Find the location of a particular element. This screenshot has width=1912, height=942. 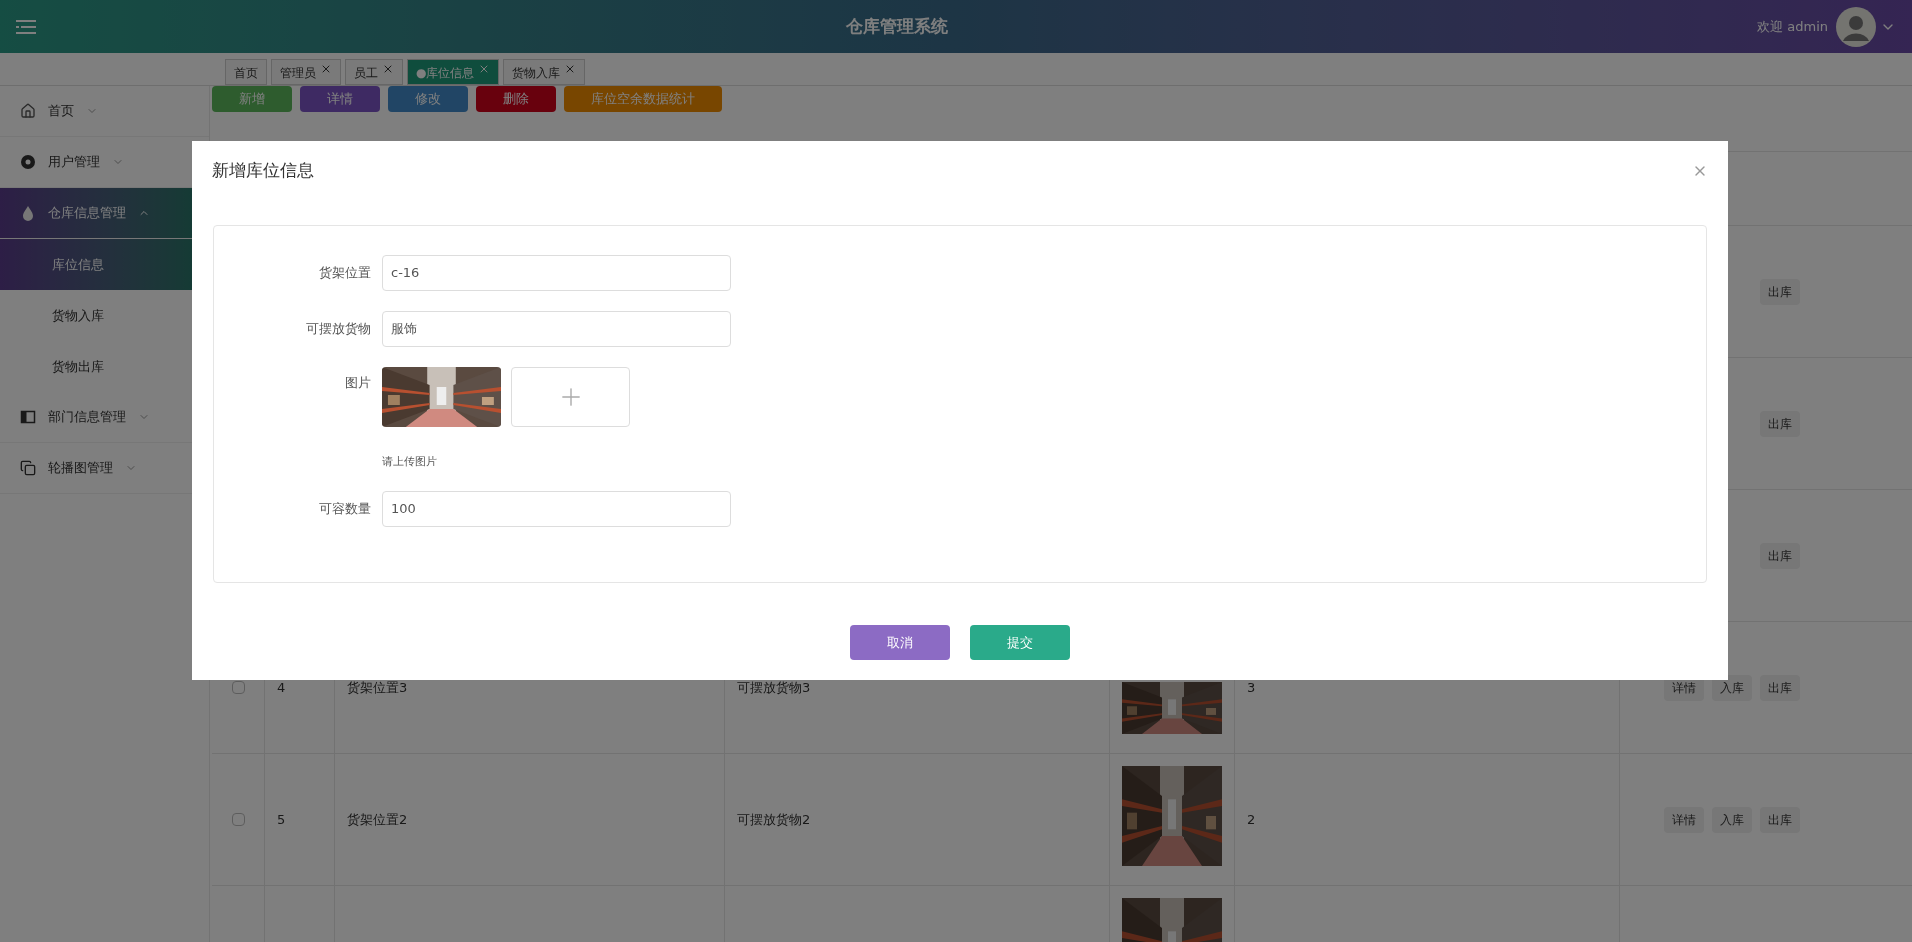

toolbar-button: 详情 is located at coordinates (340, 99).